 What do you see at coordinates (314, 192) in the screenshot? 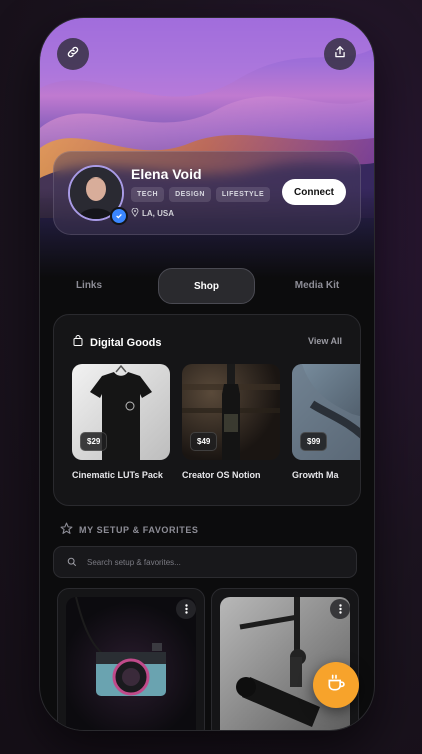
I see `connect-button: Connect` at bounding box center [314, 192].